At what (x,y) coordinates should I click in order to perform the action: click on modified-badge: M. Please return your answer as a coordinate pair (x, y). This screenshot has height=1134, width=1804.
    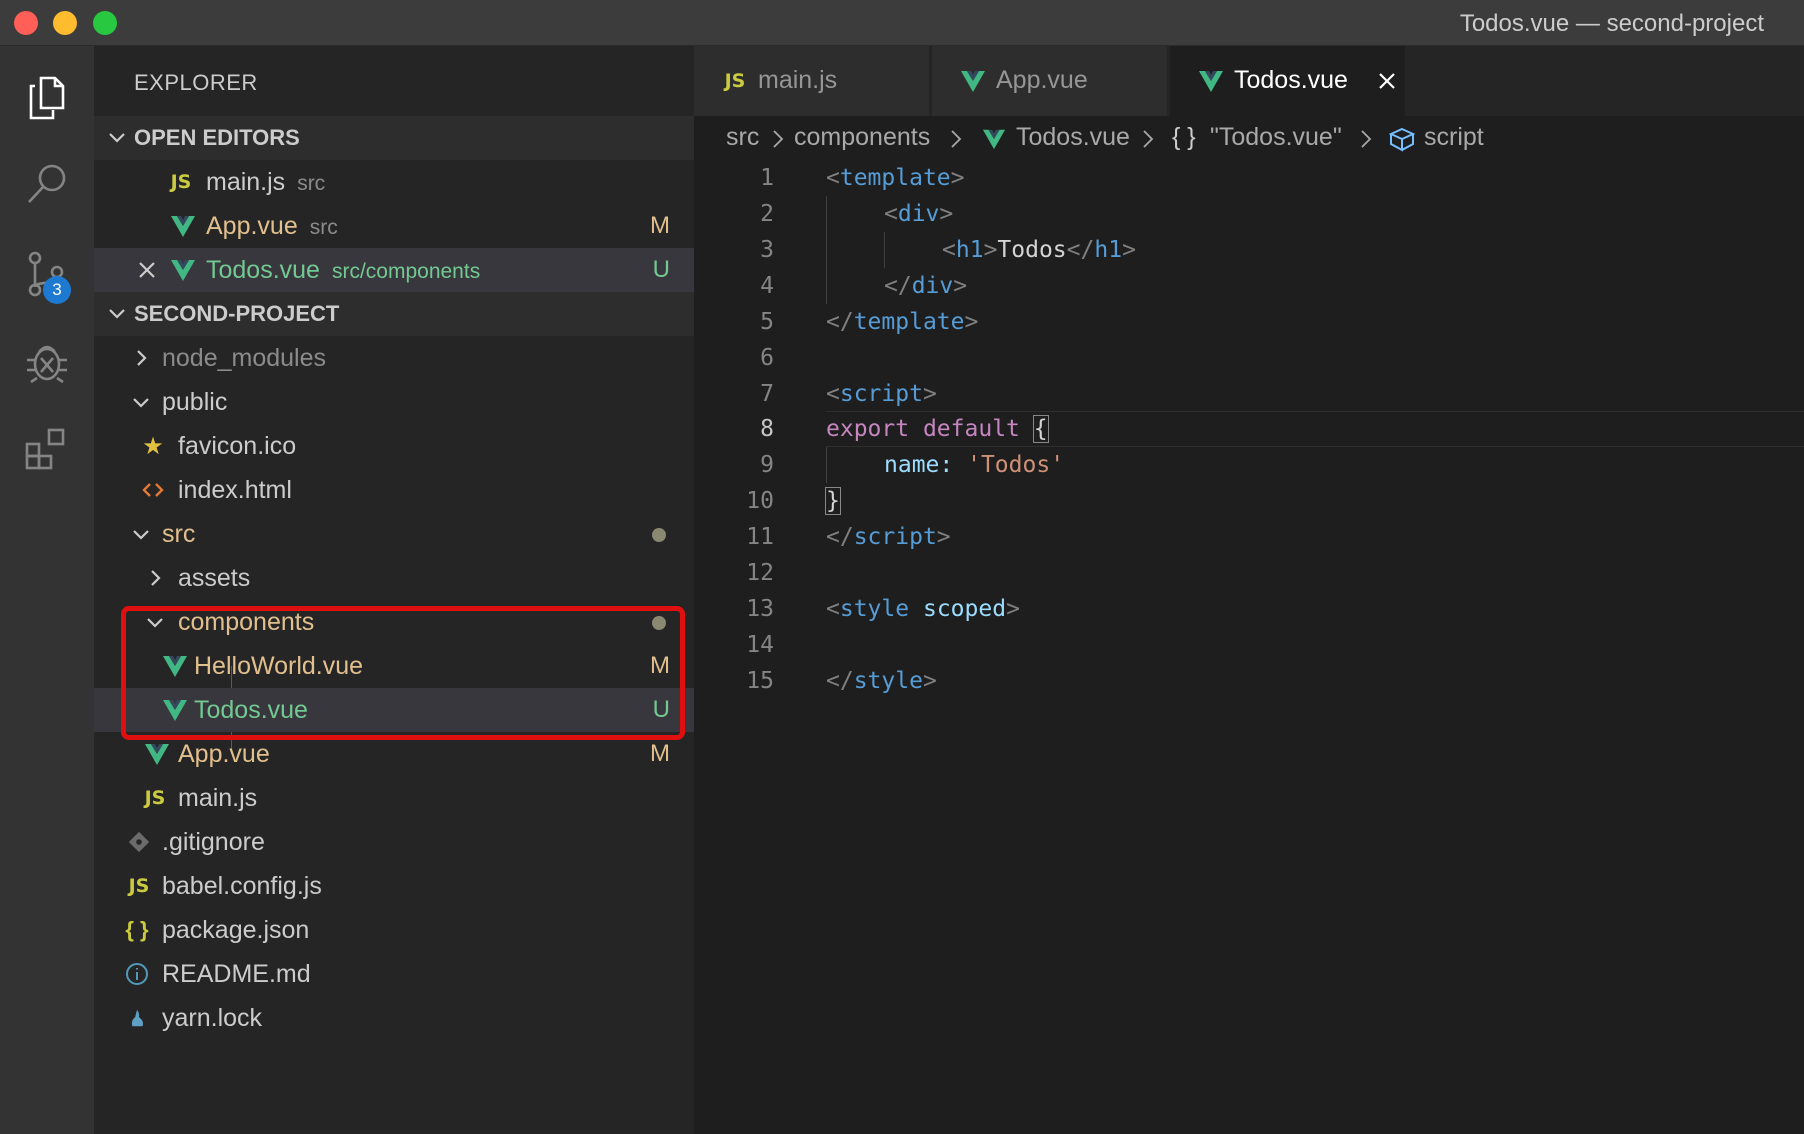
    Looking at the image, I should click on (660, 753).